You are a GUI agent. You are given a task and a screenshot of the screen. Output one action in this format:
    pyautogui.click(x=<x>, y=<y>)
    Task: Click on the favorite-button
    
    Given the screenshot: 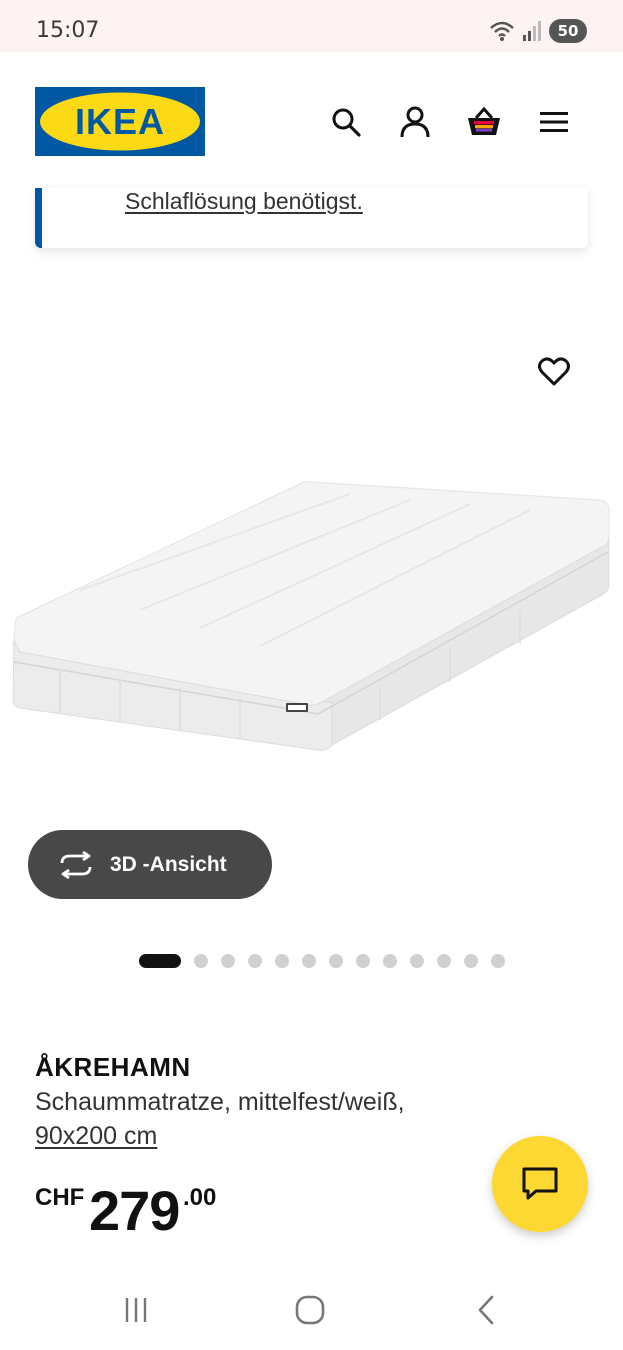 What is the action you would take?
    pyautogui.click(x=554, y=372)
    